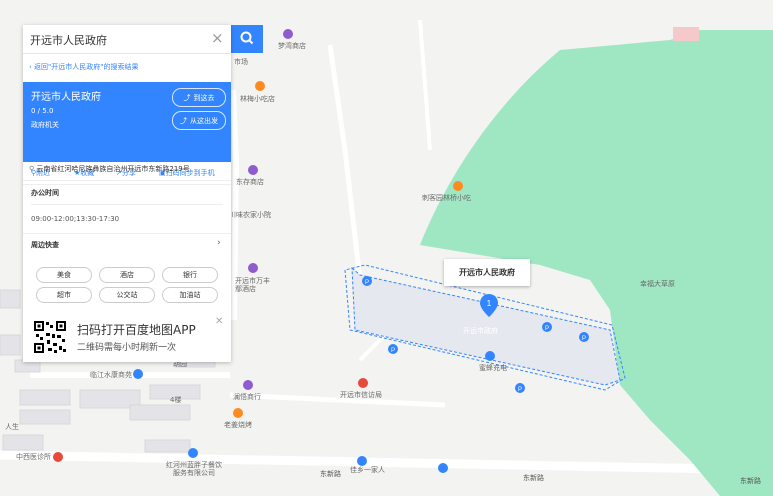 This screenshot has height=496, width=773. Describe the element at coordinates (292, 46) in the screenshot. I see `poi-label: 梦湾商店` at that location.